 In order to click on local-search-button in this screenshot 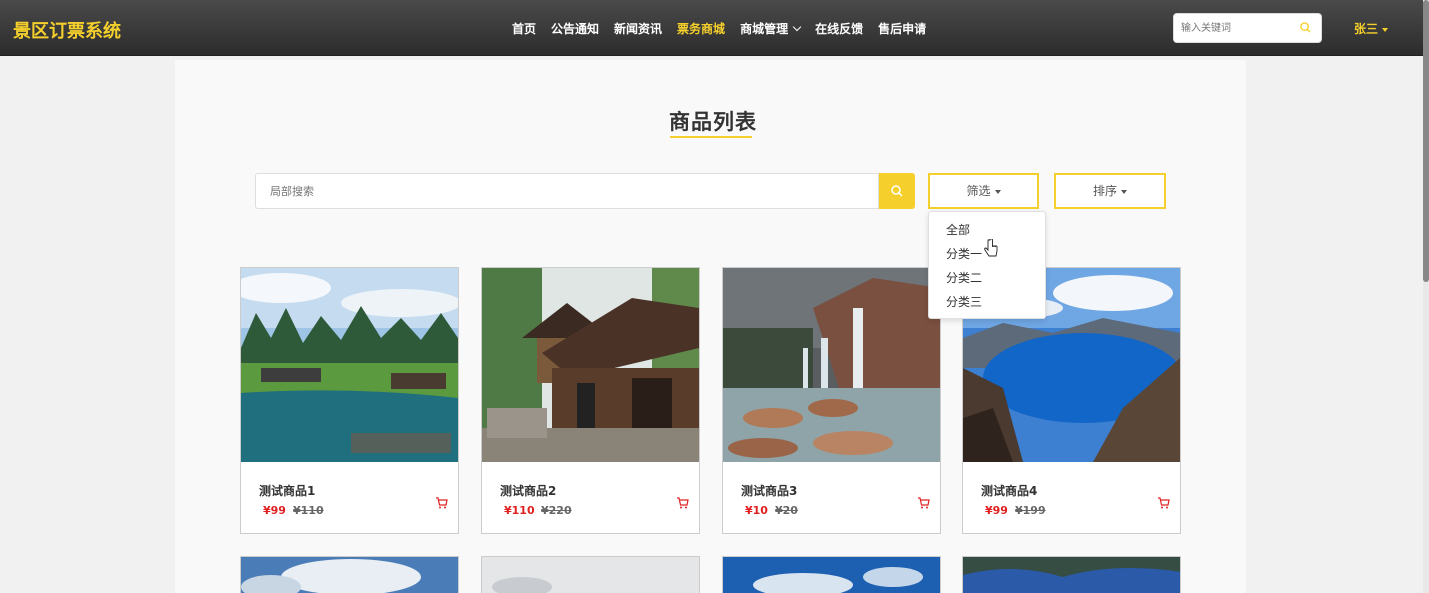, I will do `click(897, 191)`.